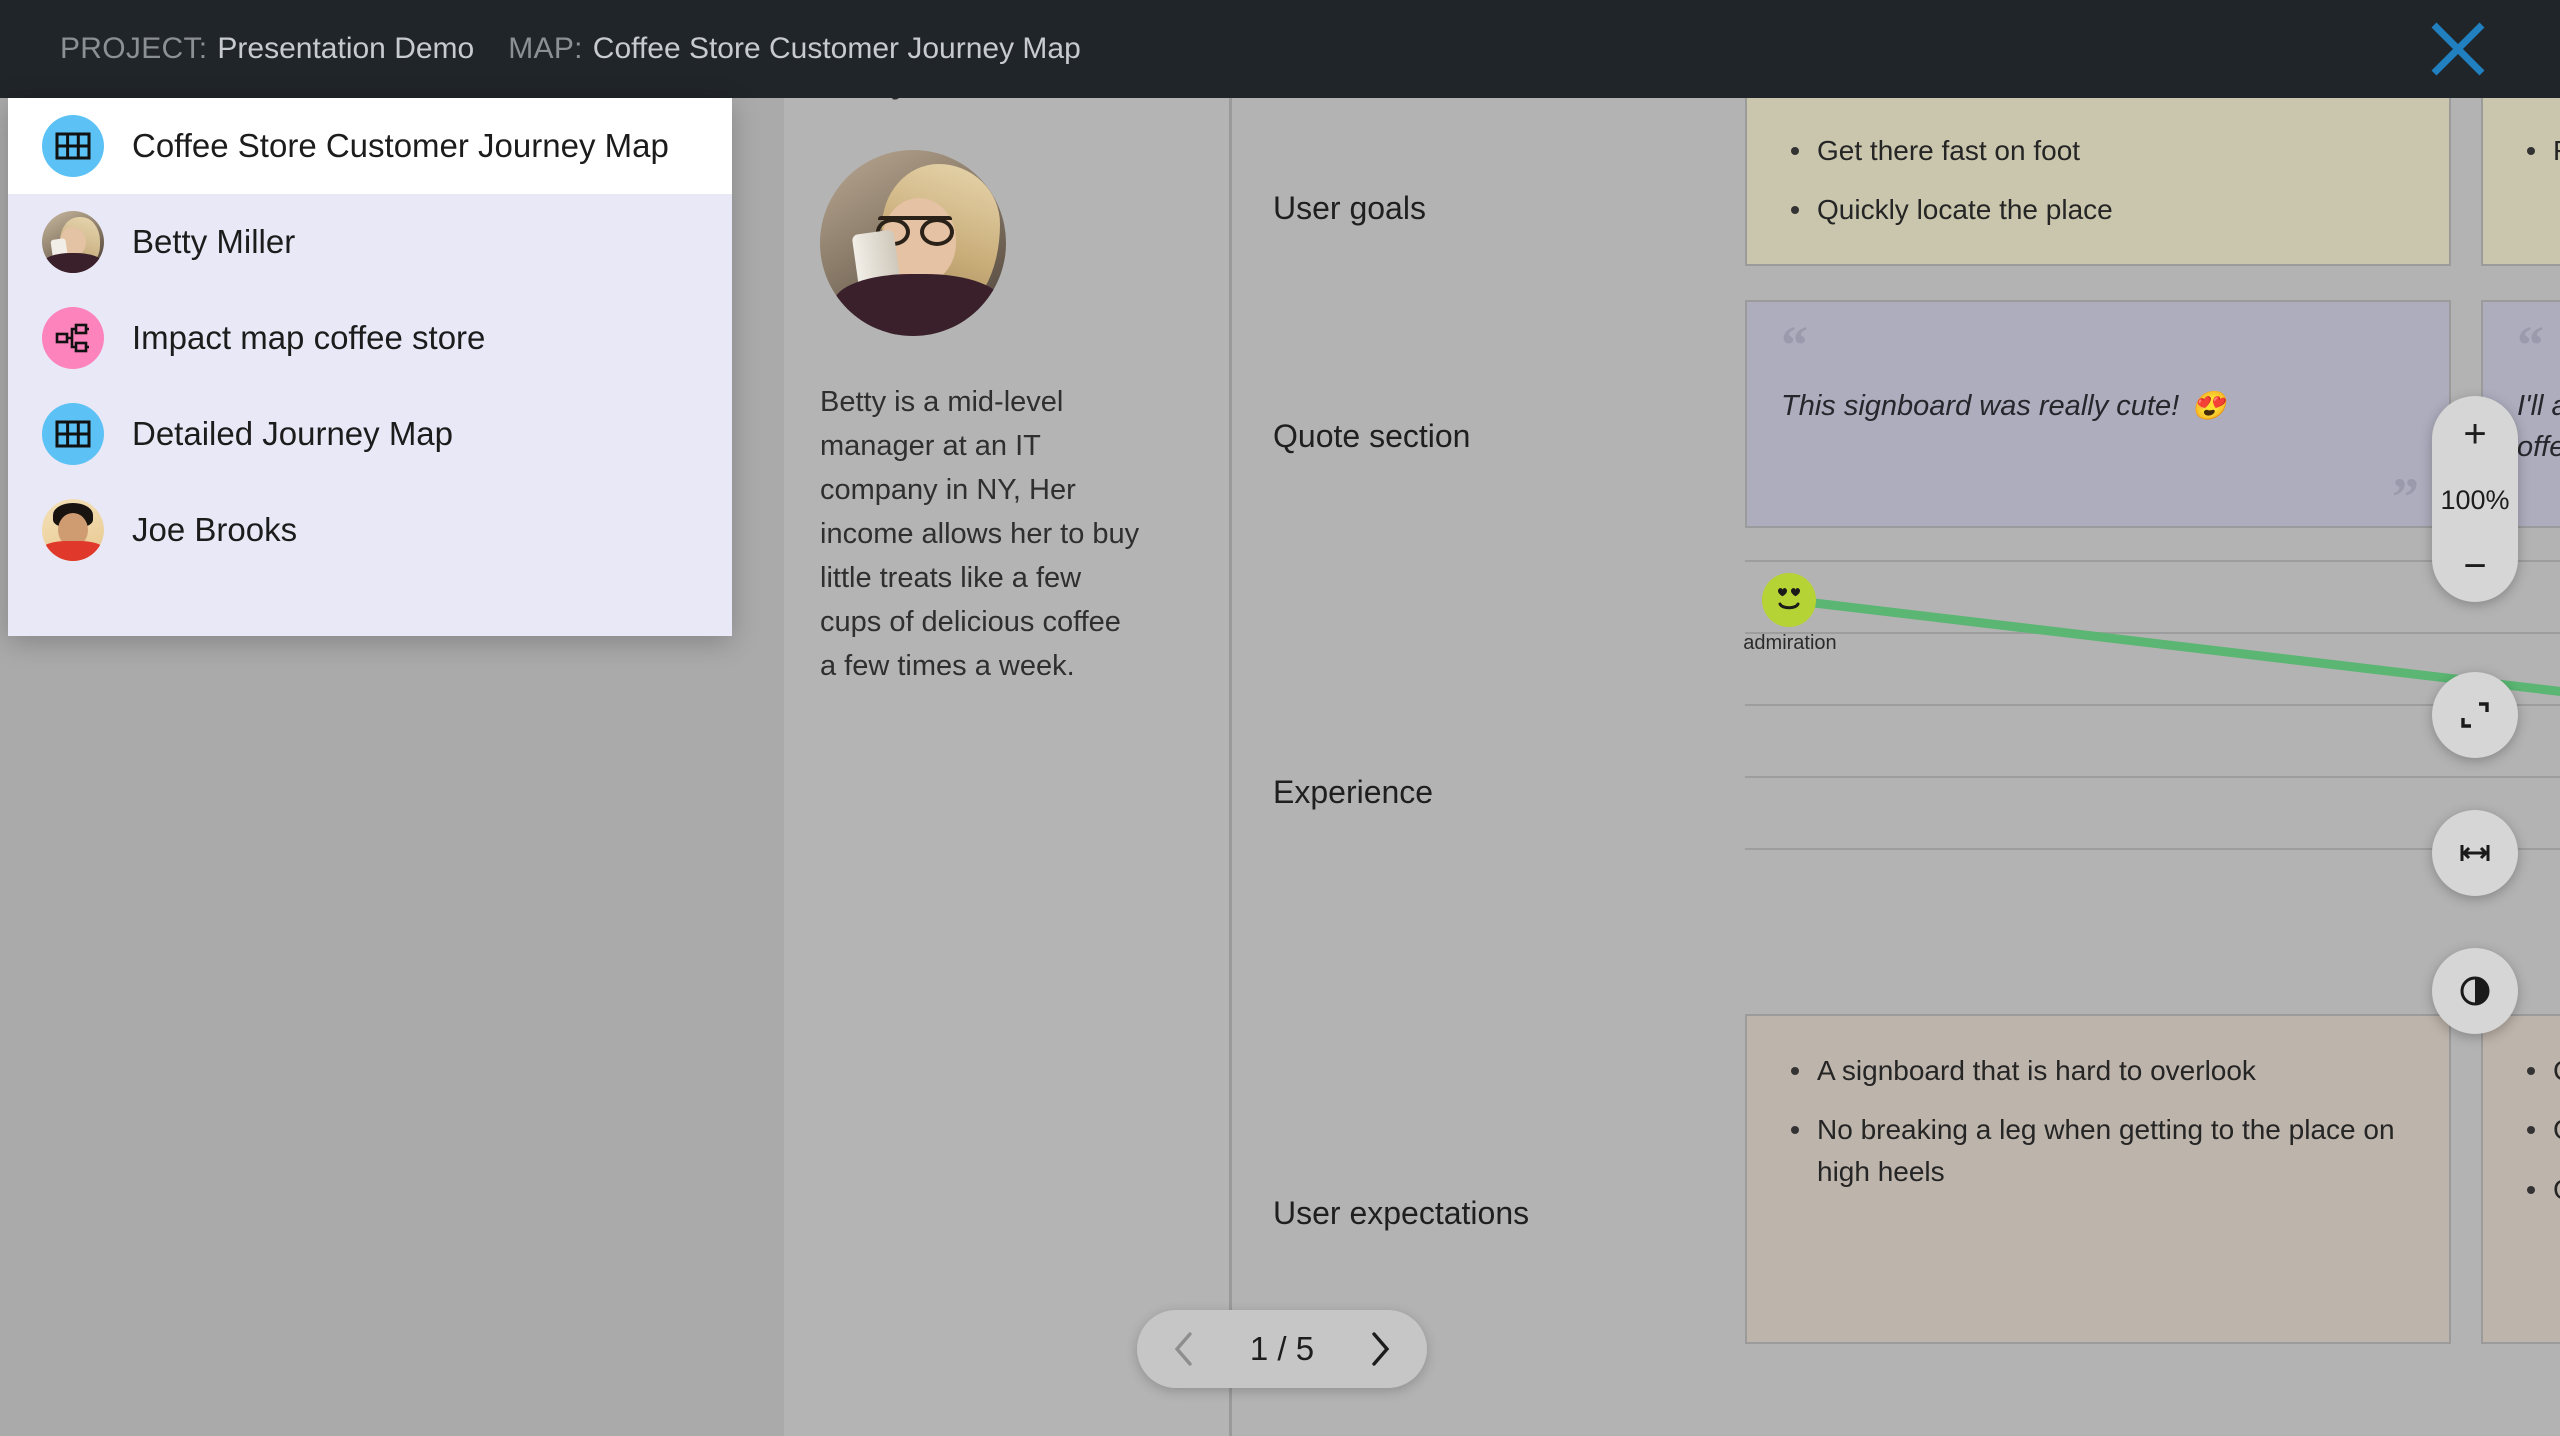  I want to click on project-name: Presentation Demo, so click(346, 48).